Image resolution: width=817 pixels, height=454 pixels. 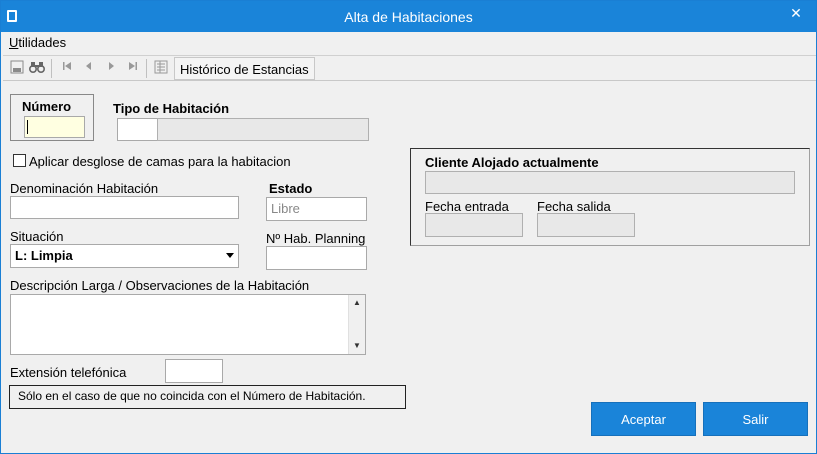 What do you see at coordinates (47, 106) in the screenshot?
I see `numero-label: Número` at bounding box center [47, 106].